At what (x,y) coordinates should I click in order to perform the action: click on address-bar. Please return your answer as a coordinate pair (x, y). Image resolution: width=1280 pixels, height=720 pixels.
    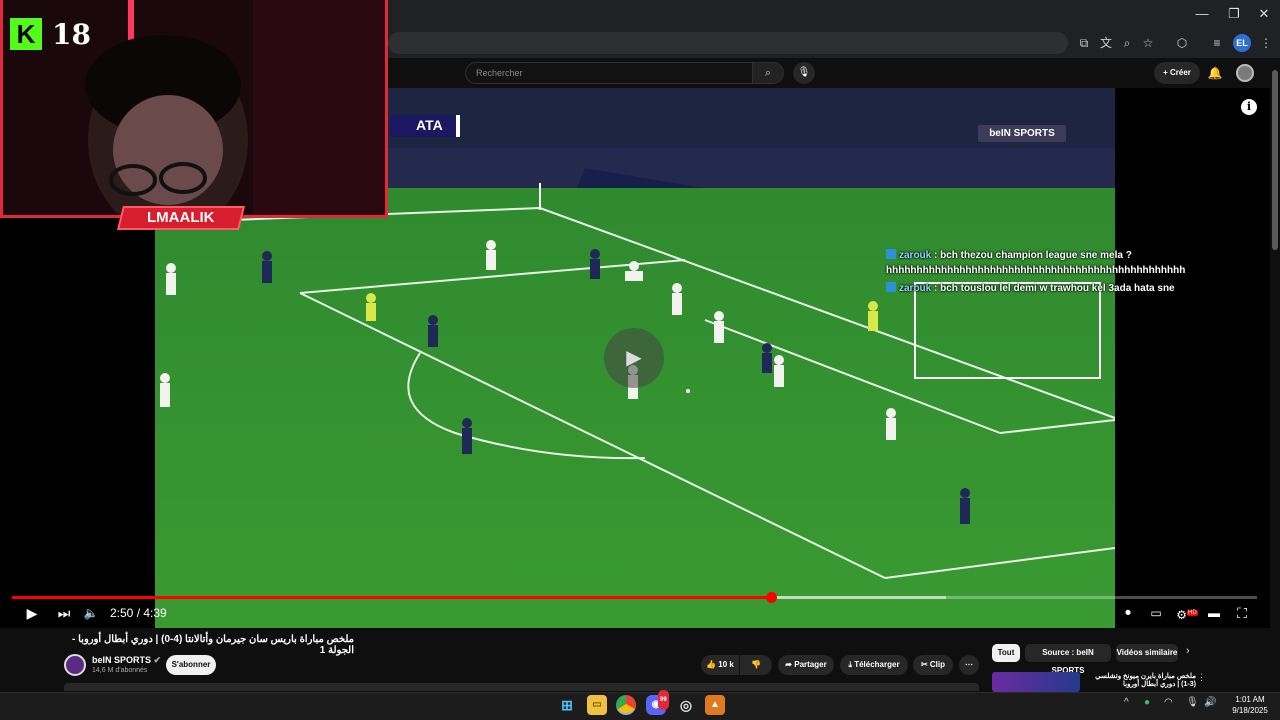
    Looking at the image, I should click on (728, 43).